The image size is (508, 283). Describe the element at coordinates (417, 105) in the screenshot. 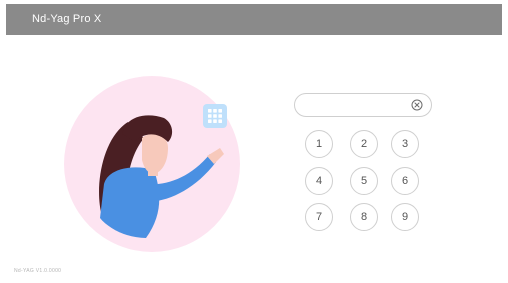

I see `clear-circle-icon` at that location.